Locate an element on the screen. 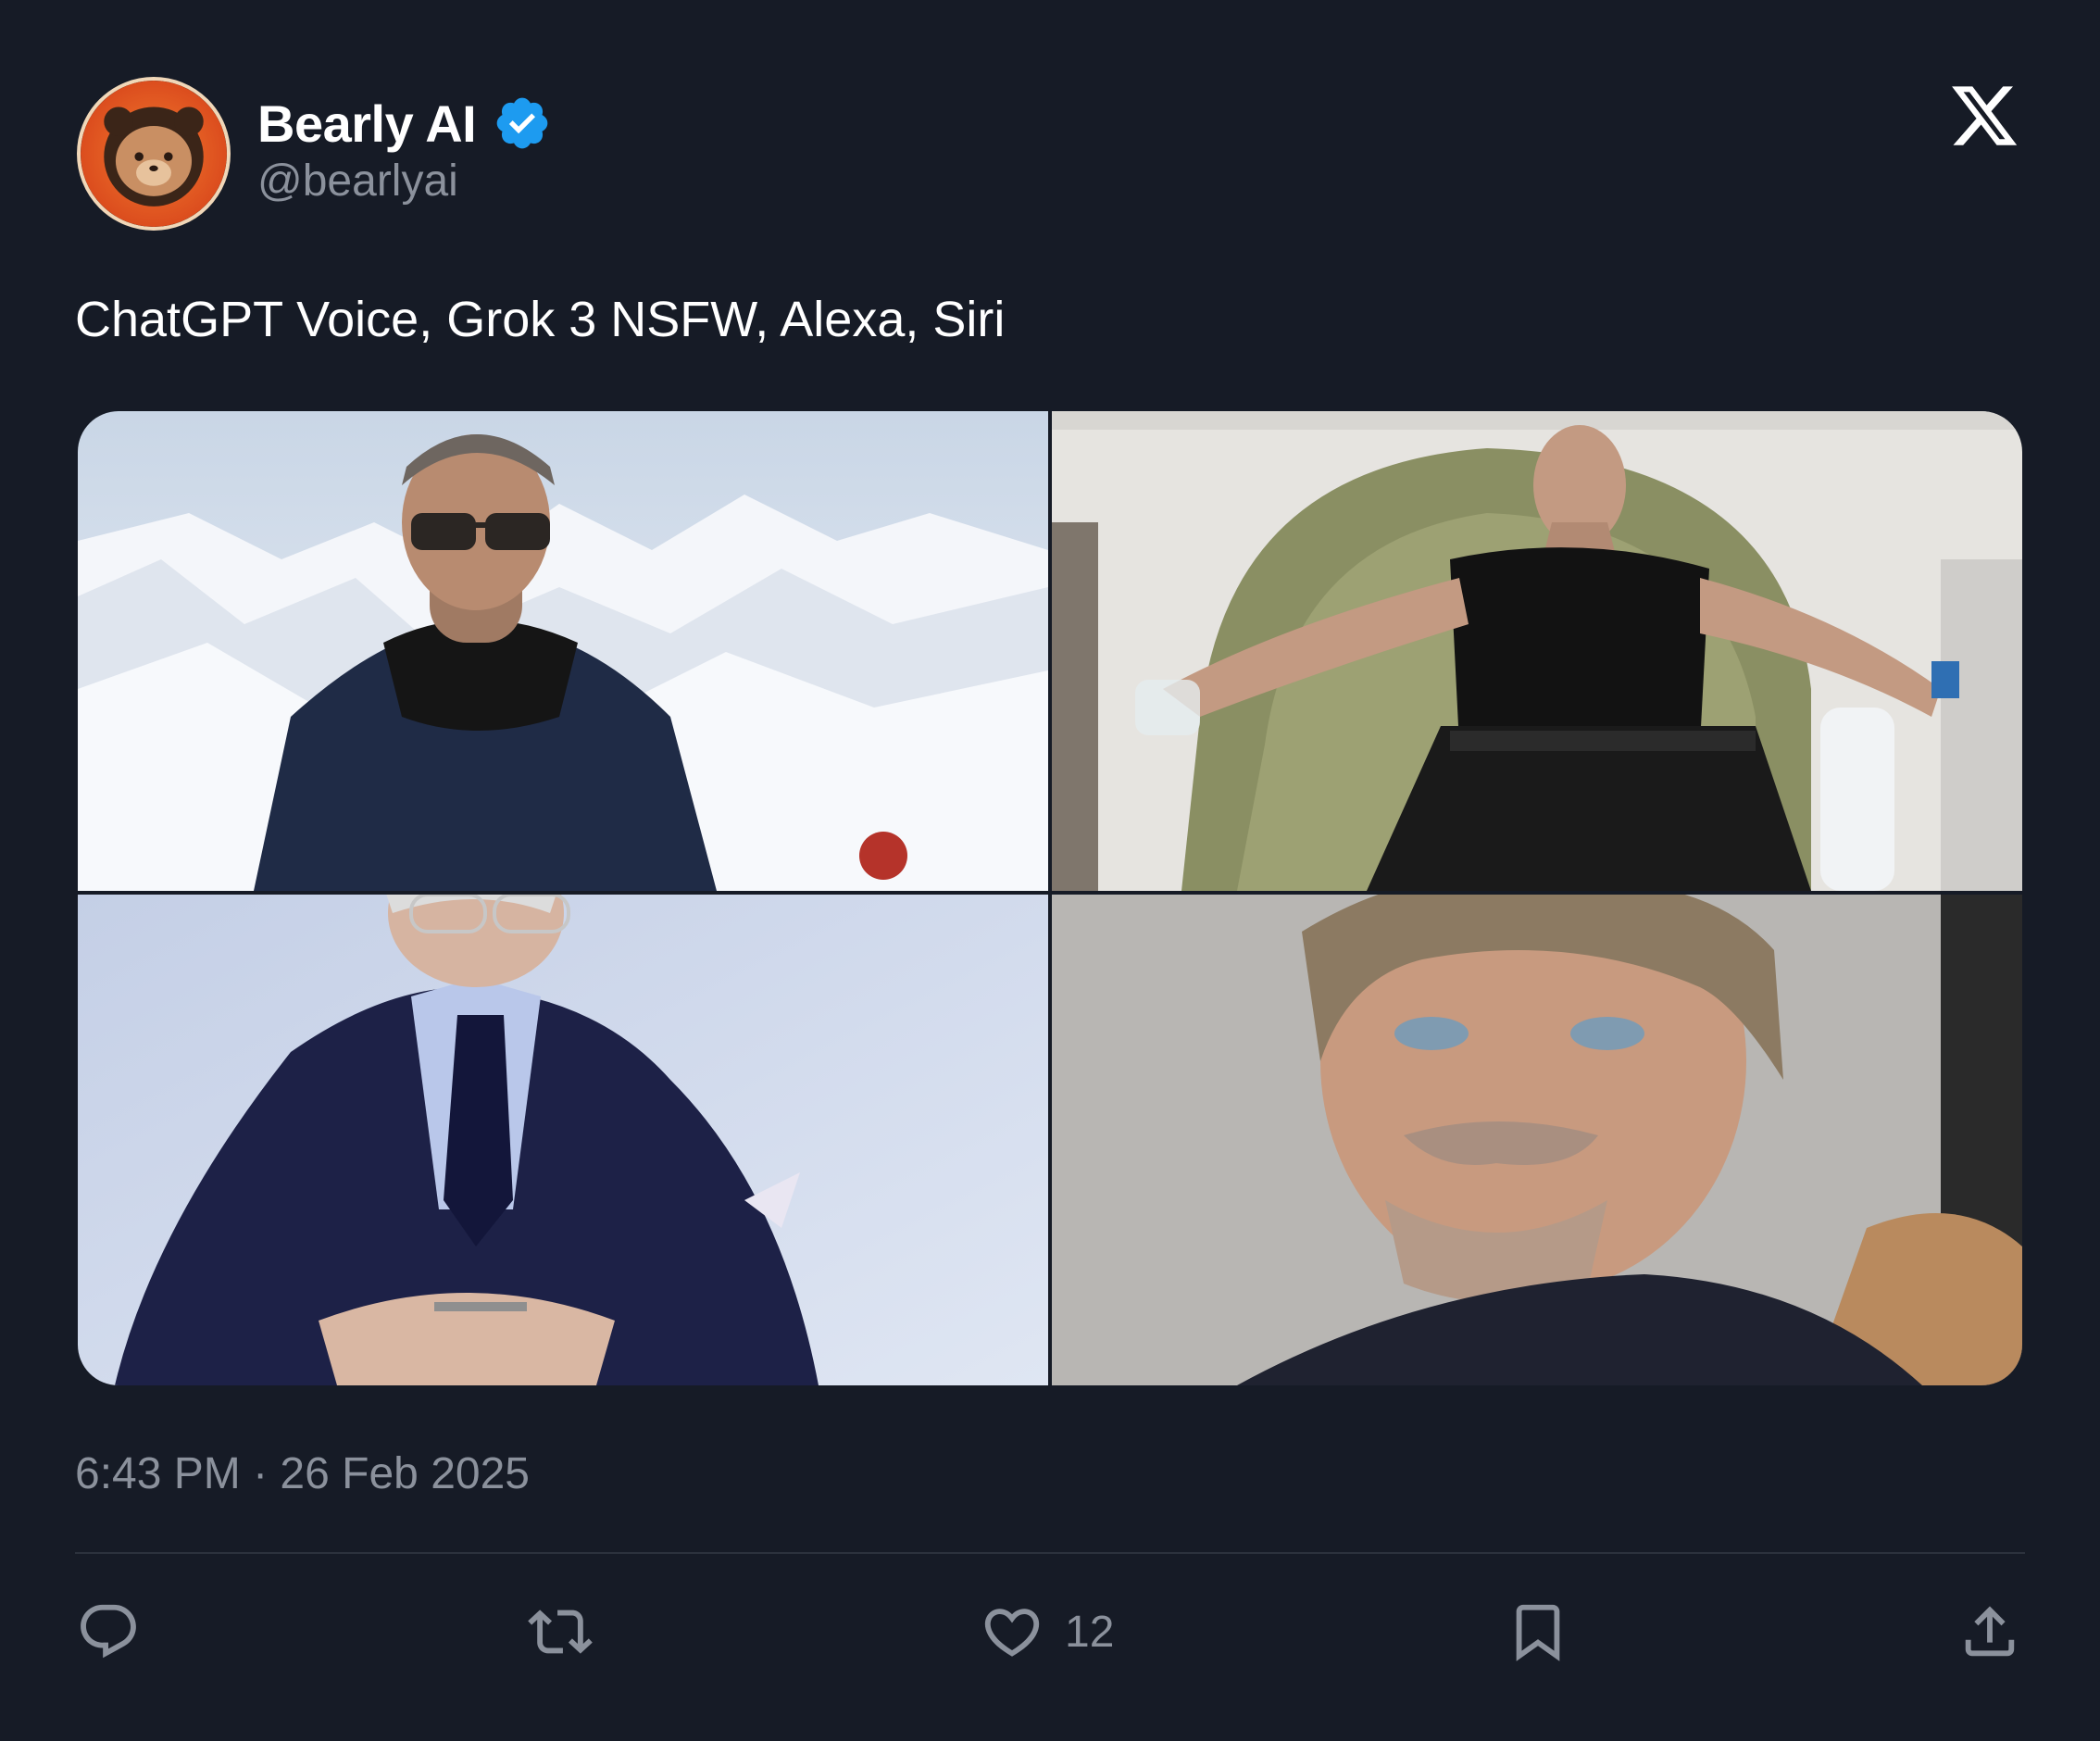 This screenshot has width=2100, height=1741. bear-avatar-icon is located at coordinates (154, 154).